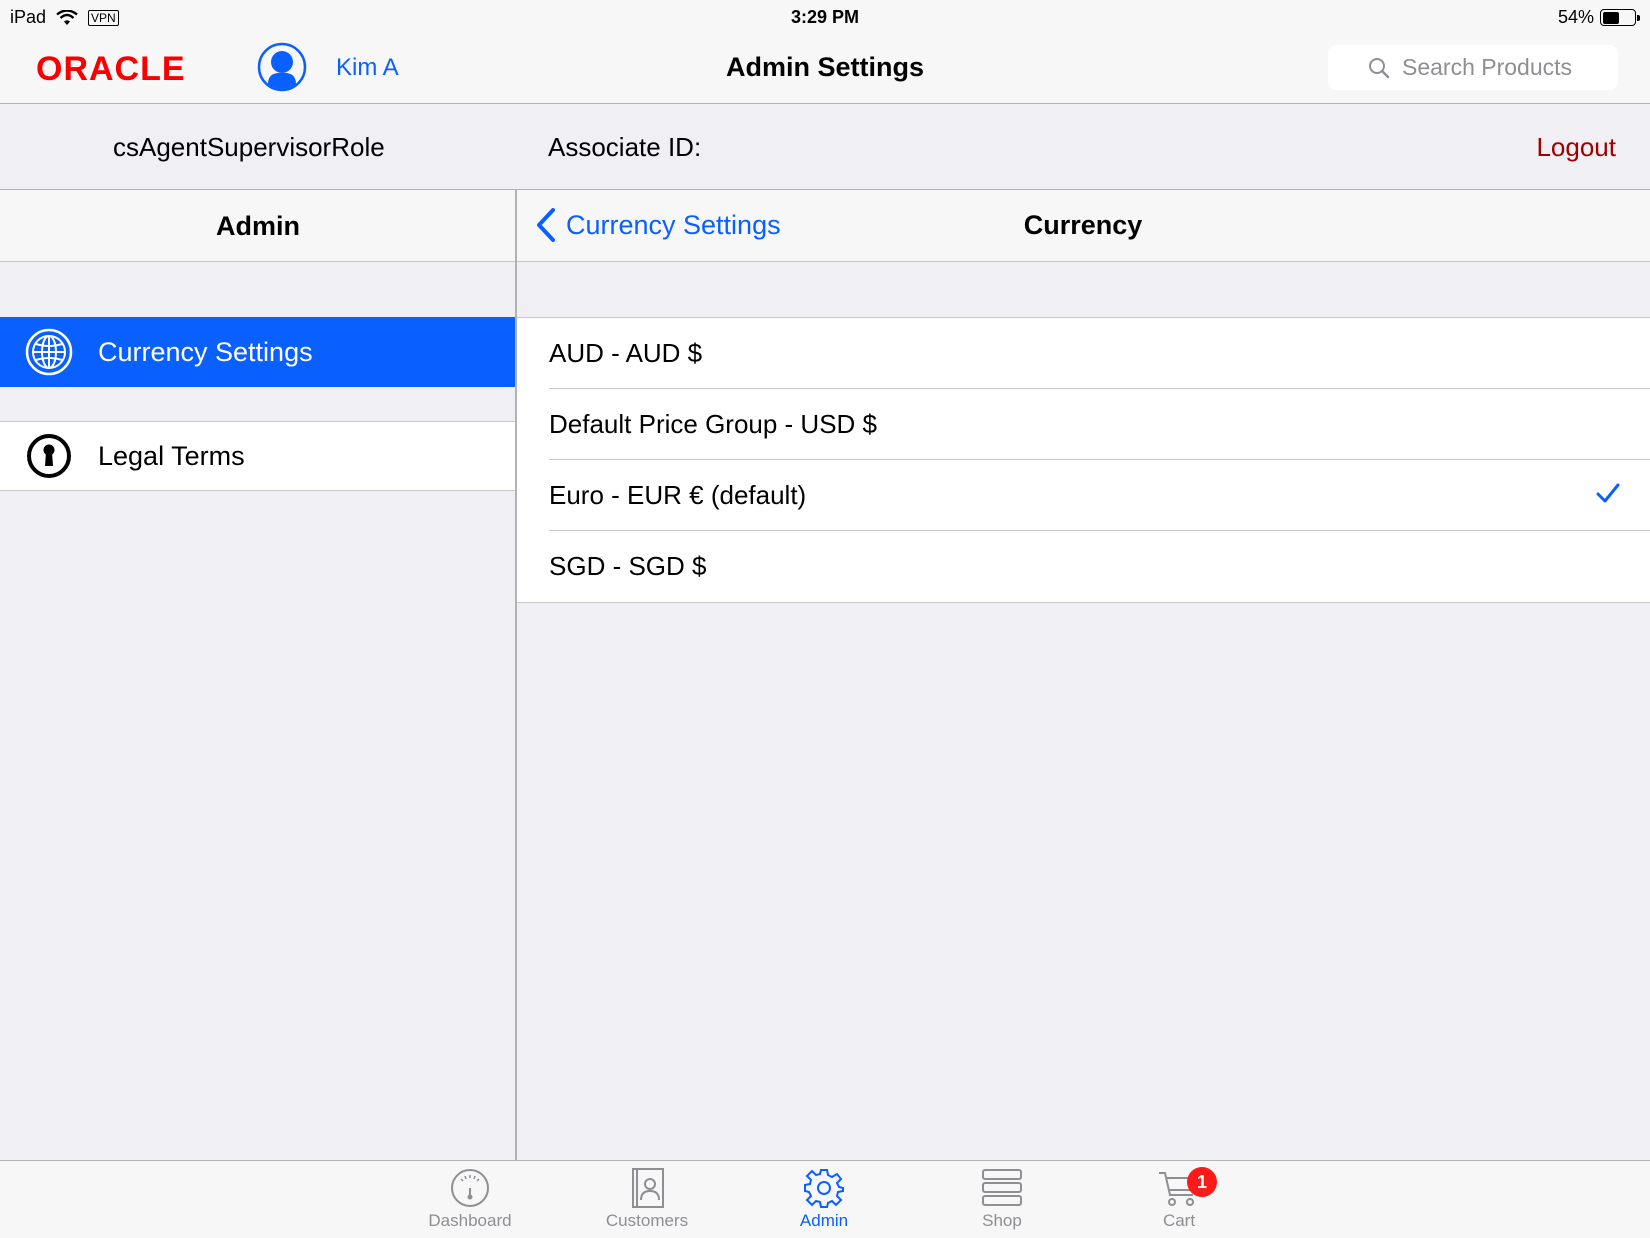  What do you see at coordinates (257, 456) in the screenshot?
I see `menu-item-legal-terms: Legal Terms` at bounding box center [257, 456].